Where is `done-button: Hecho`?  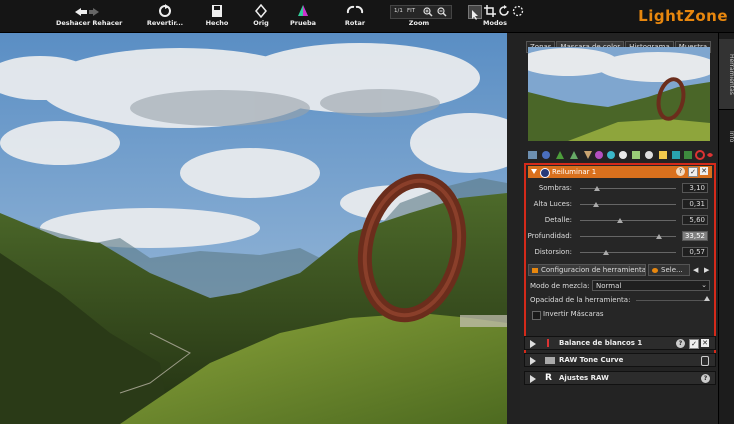 done-button: Hecho is located at coordinates (217, 16).